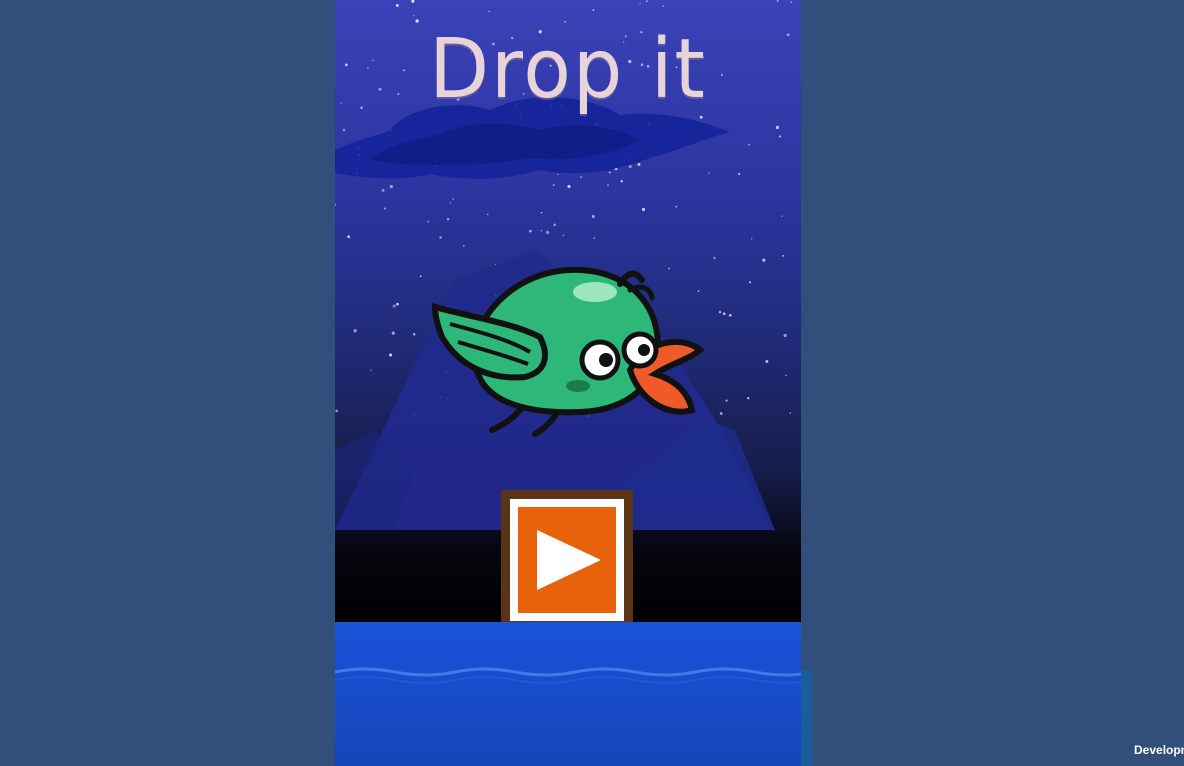  What do you see at coordinates (568, 69) in the screenshot?
I see `game-title: Drop it` at bounding box center [568, 69].